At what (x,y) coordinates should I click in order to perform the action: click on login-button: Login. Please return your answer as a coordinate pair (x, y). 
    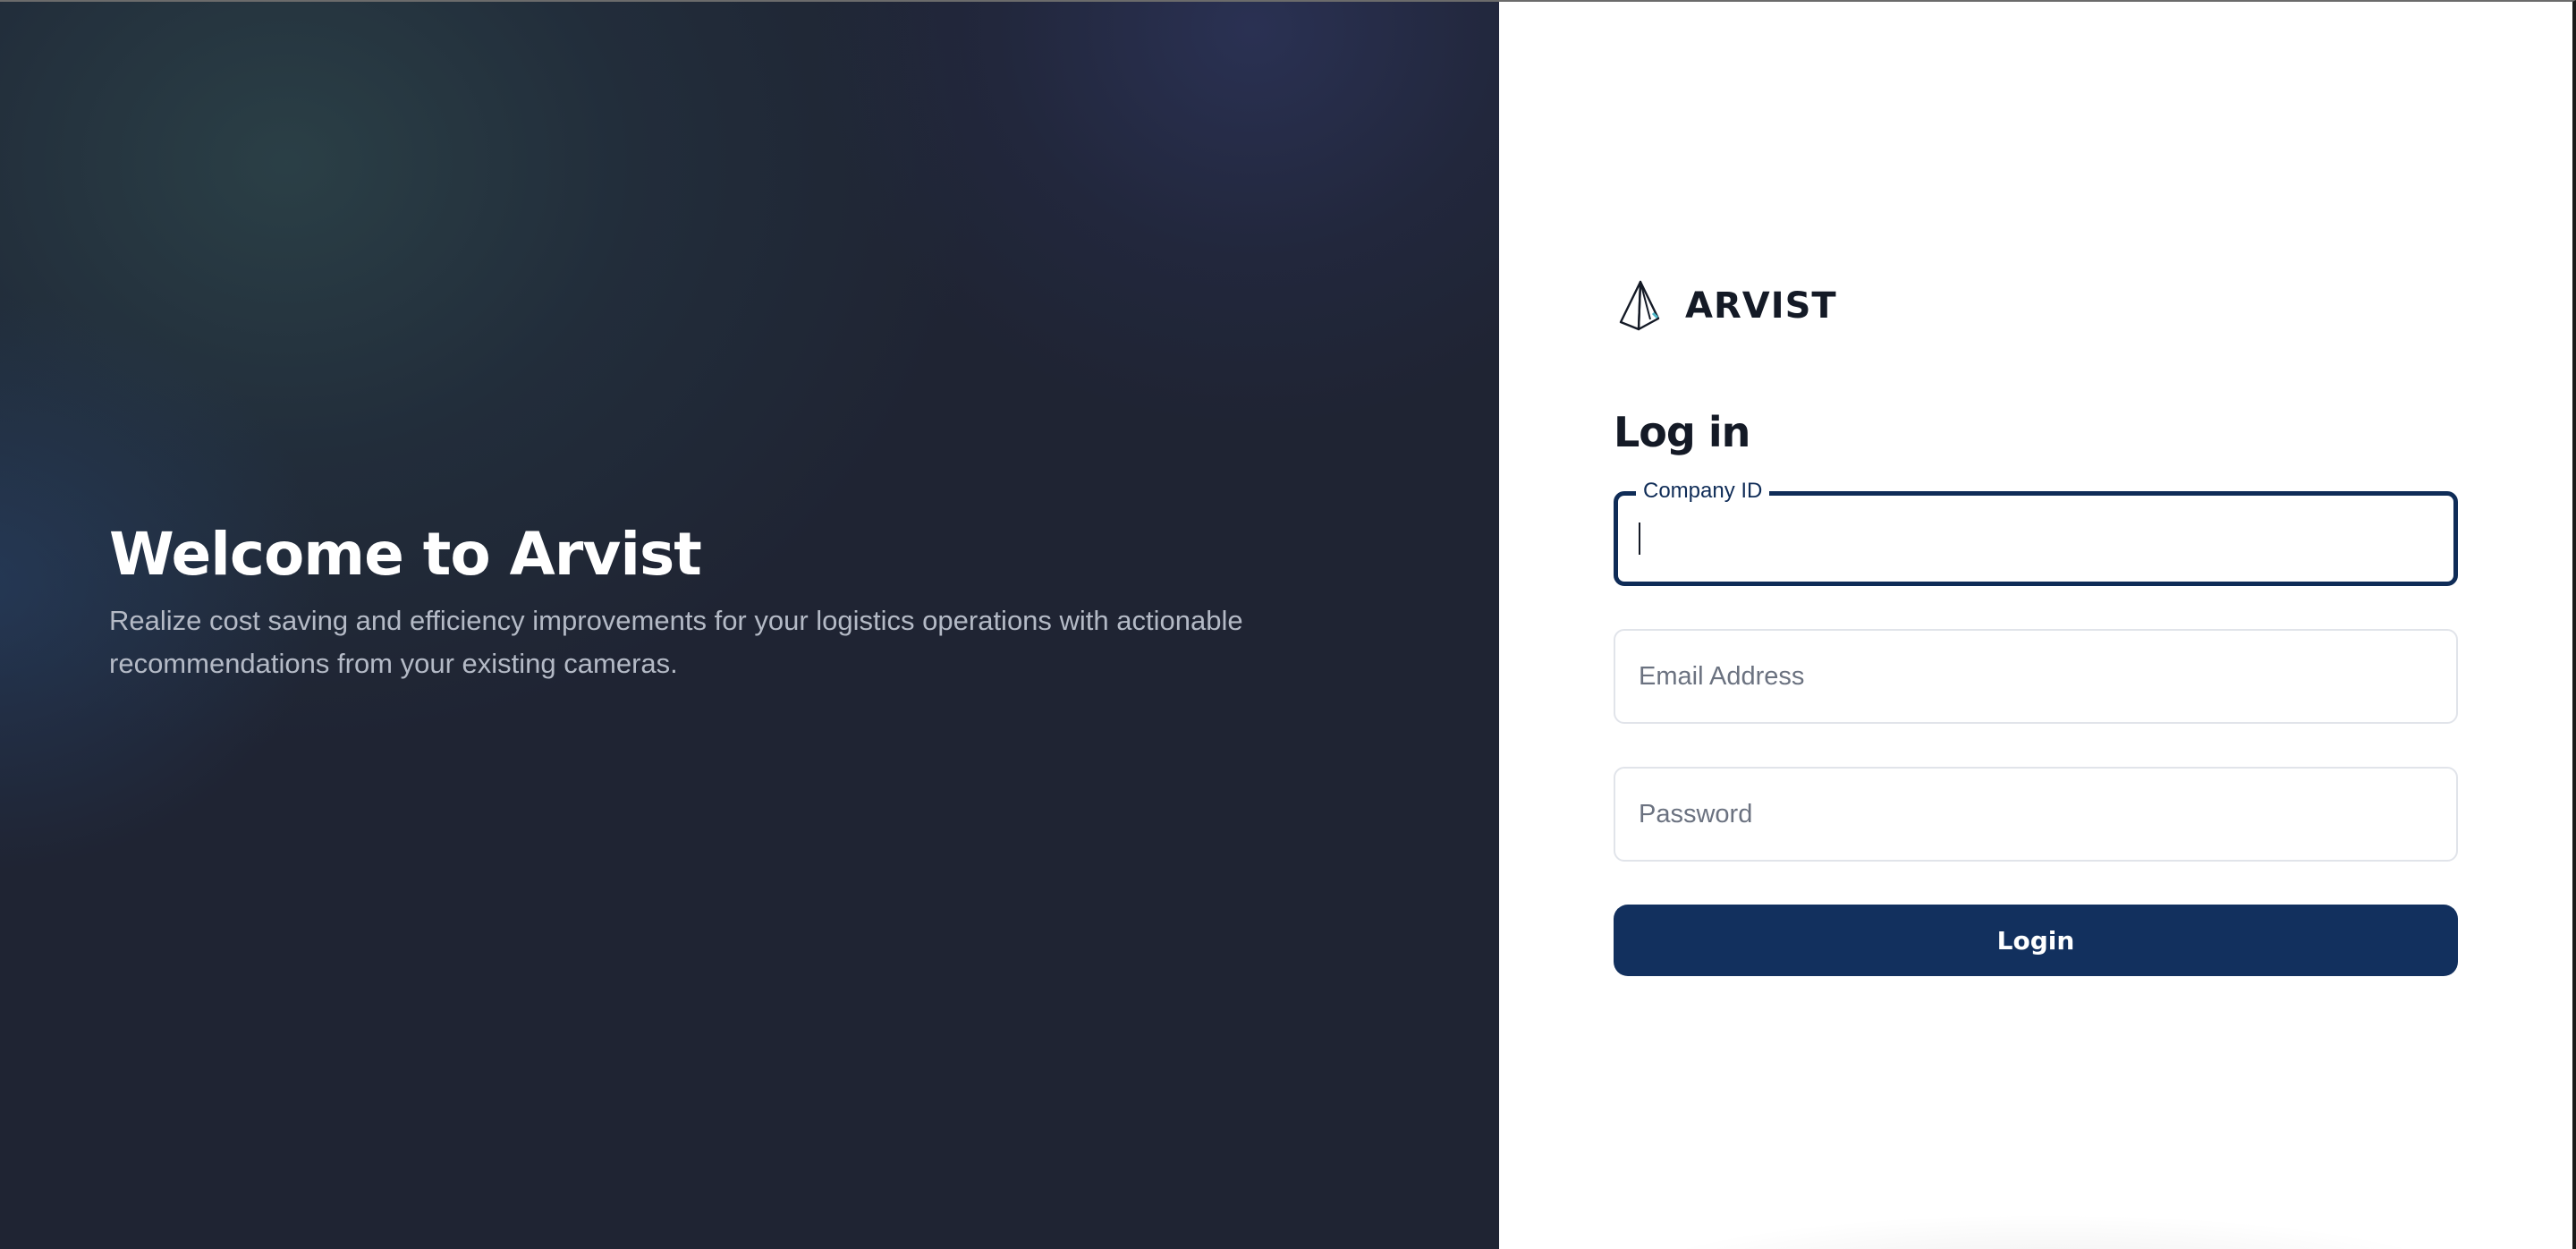
    Looking at the image, I should click on (2036, 941).